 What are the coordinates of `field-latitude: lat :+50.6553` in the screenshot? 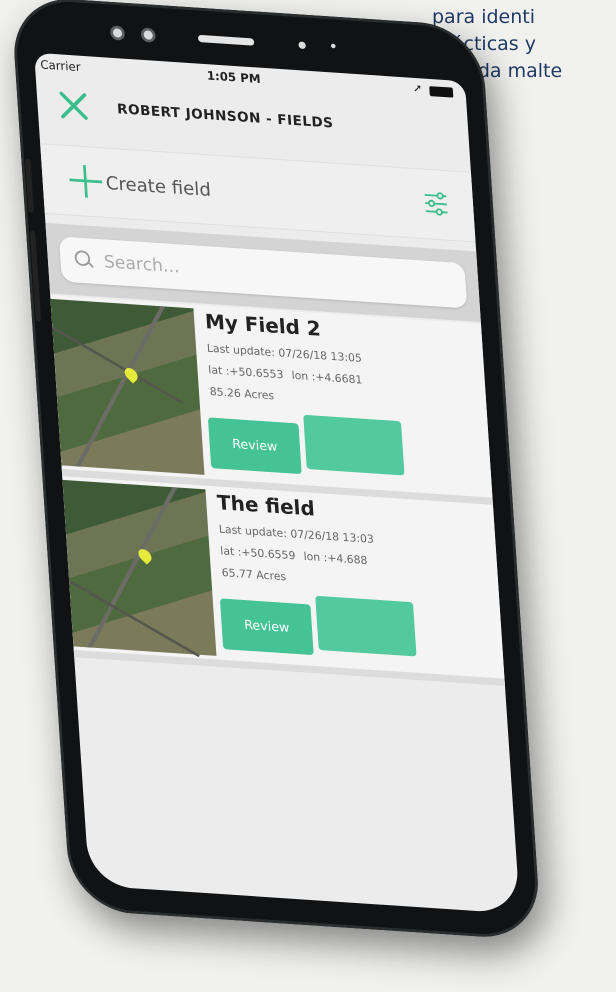 It's located at (245, 372).